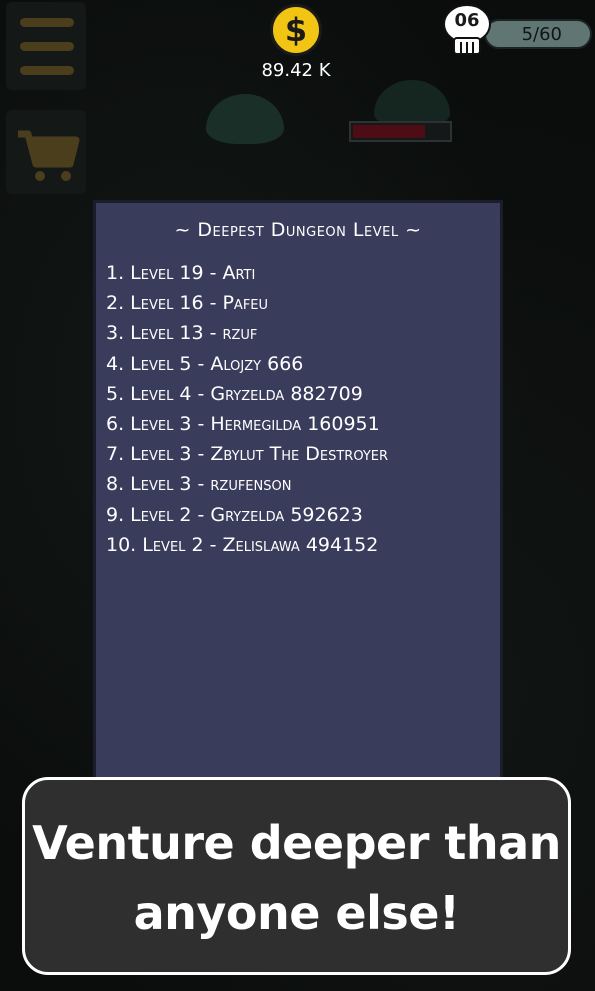 The width and height of the screenshot is (595, 991). Describe the element at coordinates (242, 544) in the screenshot. I see `leaderboard-entry: 10. Level 2 - Zelislawa 494152` at that location.